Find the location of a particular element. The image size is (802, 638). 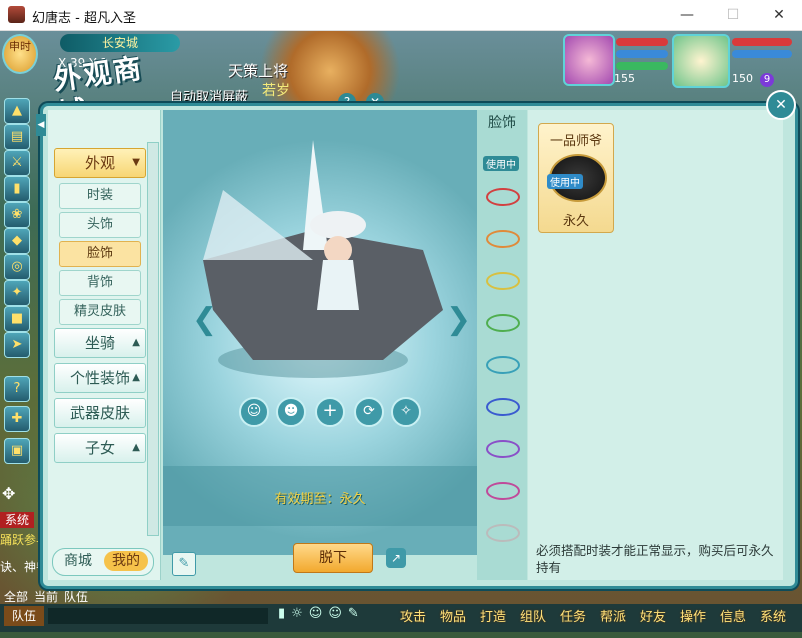

pet-level: 150 is located at coordinates (742, 78).